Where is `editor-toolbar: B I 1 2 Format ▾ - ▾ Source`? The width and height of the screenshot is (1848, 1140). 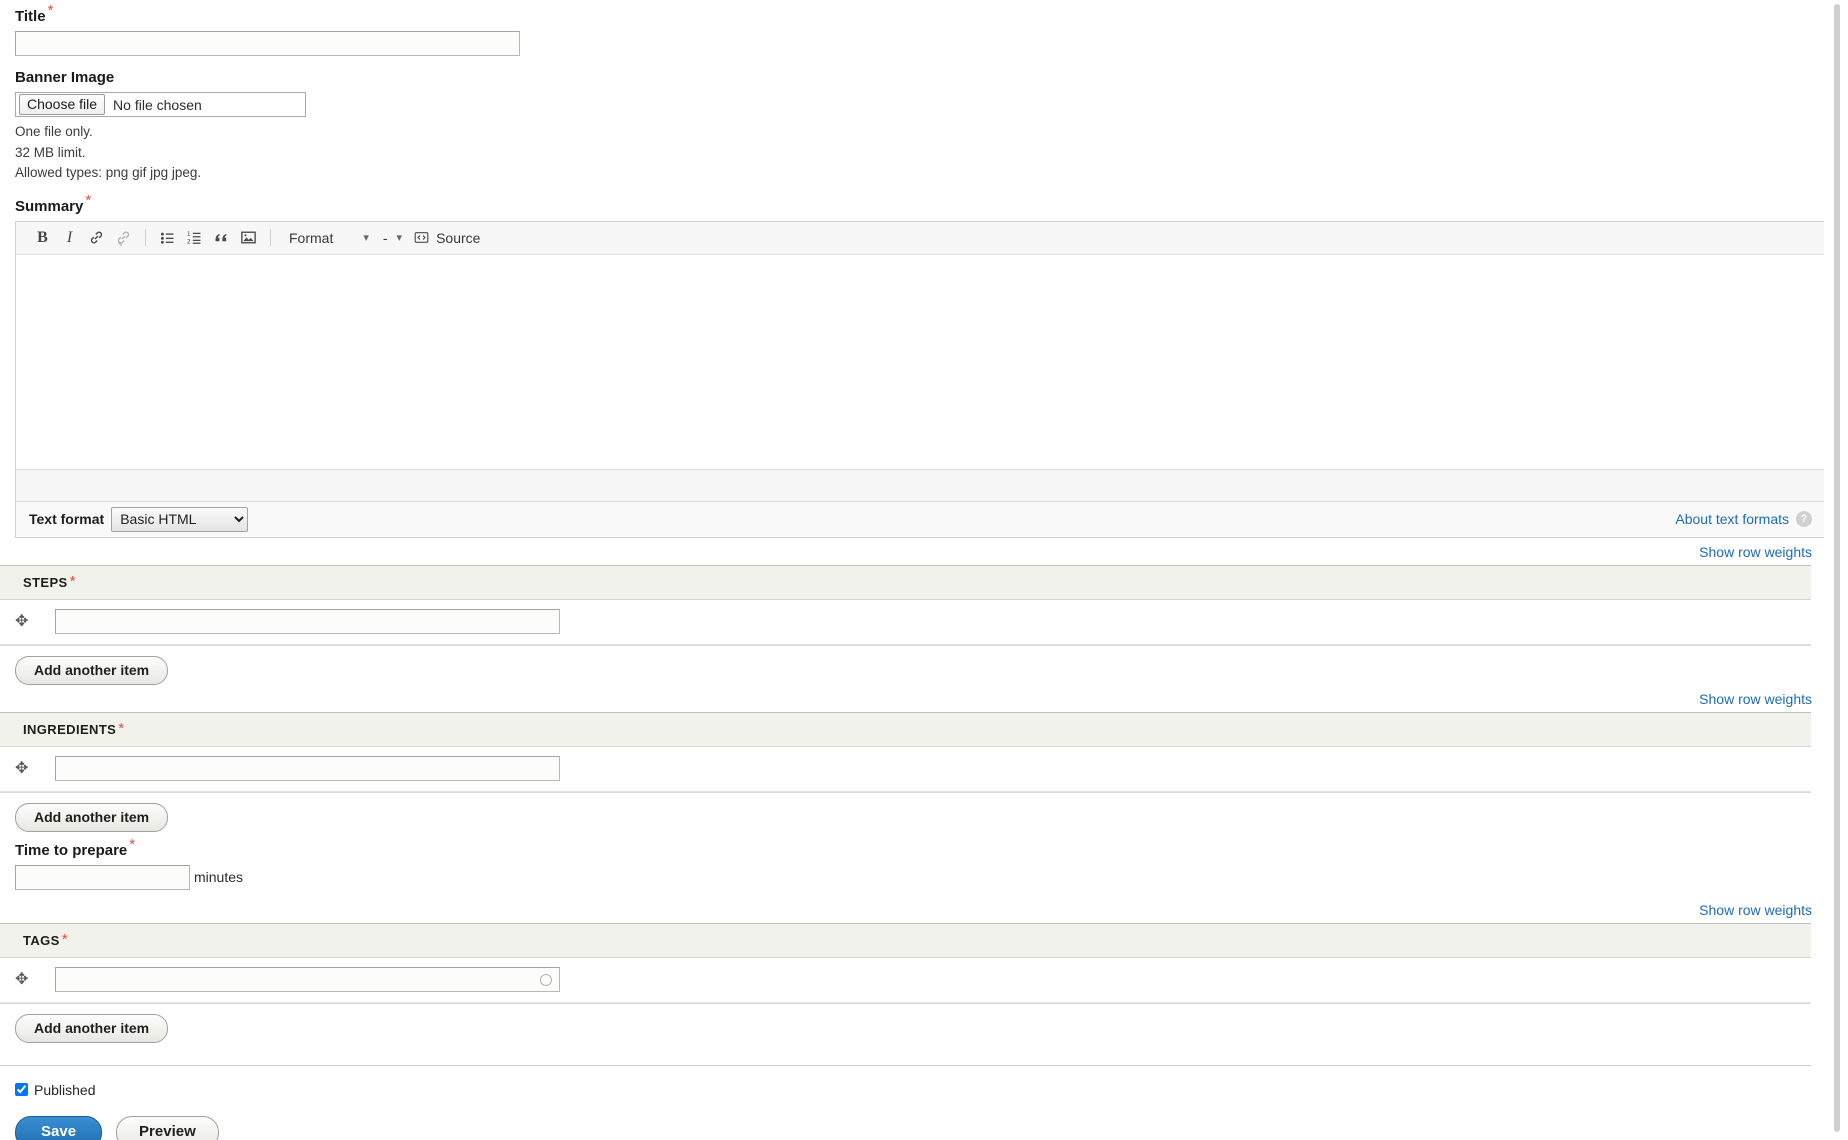
editor-toolbar: B I 1 2 Format ▾ - ▾ Source is located at coordinates (920, 238).